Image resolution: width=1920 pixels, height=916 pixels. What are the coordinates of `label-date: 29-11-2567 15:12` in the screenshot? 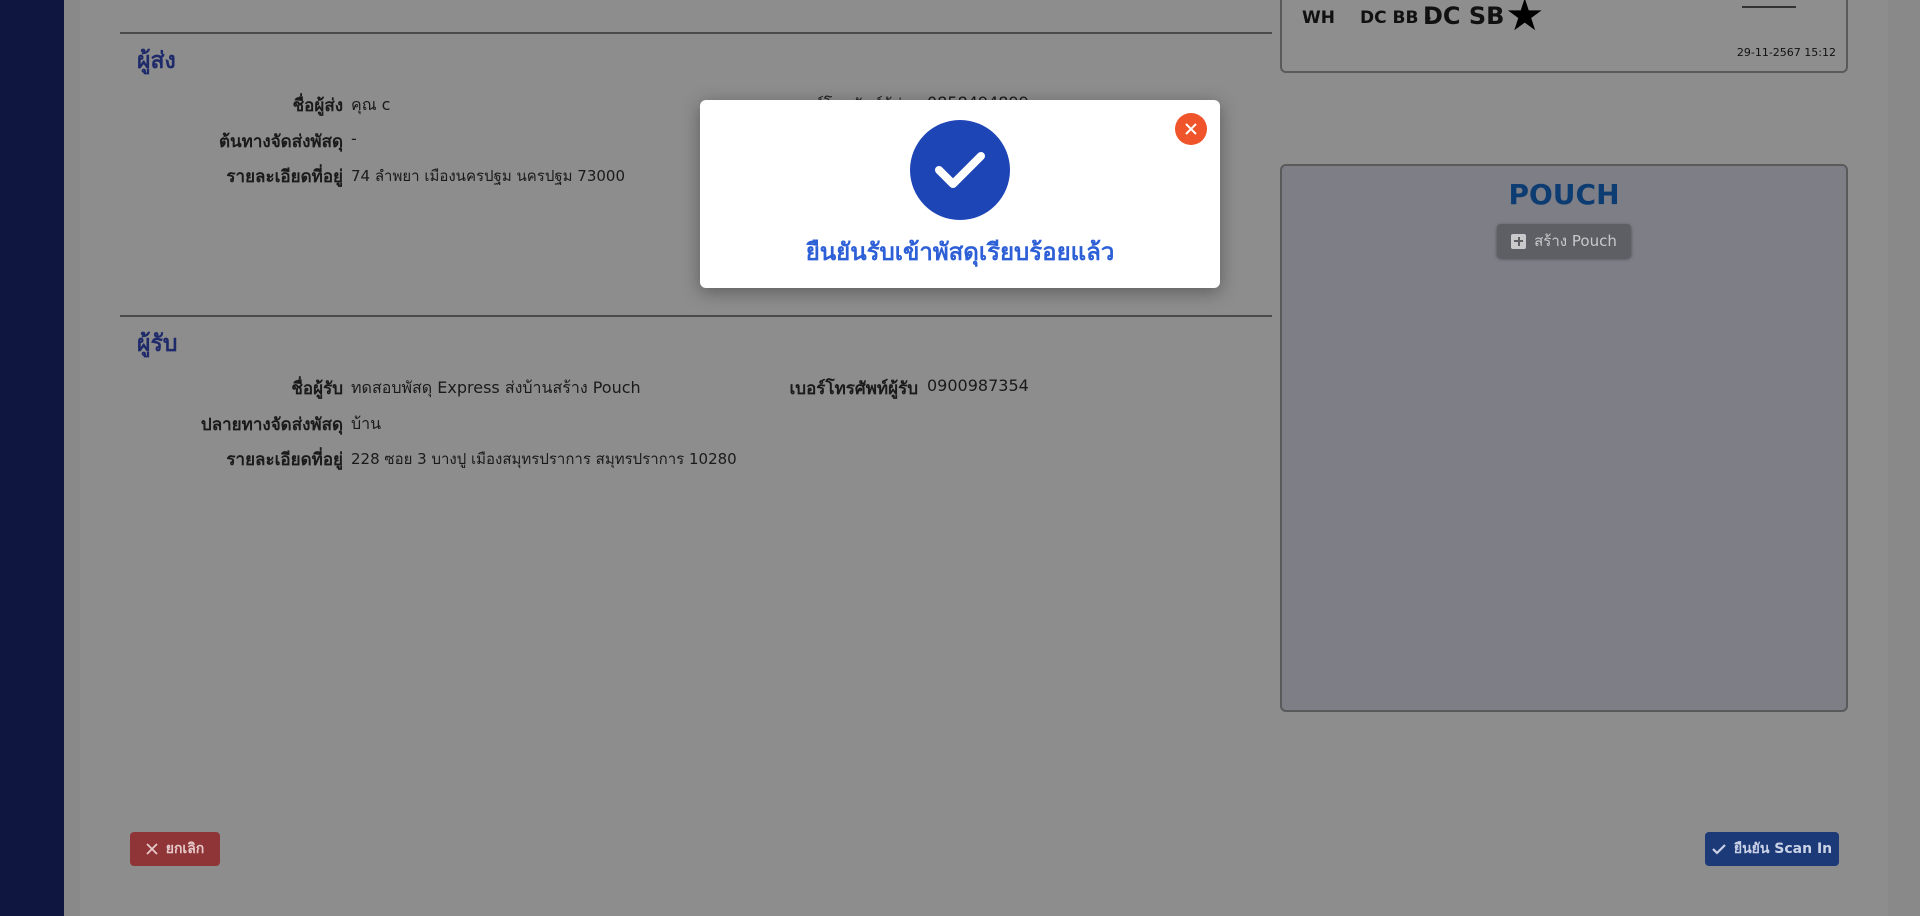 It's located at (1786, 52).